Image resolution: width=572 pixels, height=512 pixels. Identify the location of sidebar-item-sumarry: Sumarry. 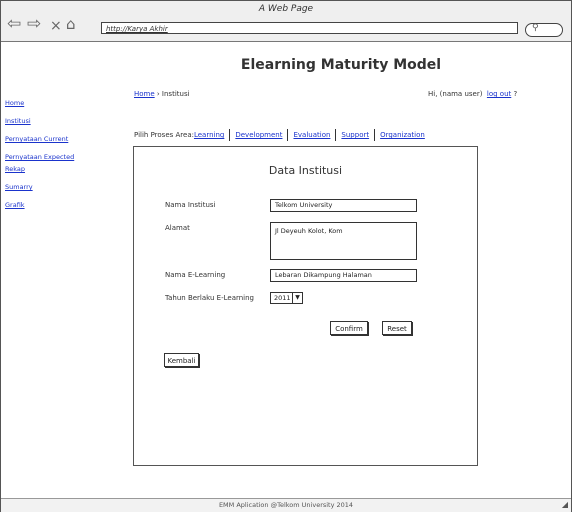
(60, 187).